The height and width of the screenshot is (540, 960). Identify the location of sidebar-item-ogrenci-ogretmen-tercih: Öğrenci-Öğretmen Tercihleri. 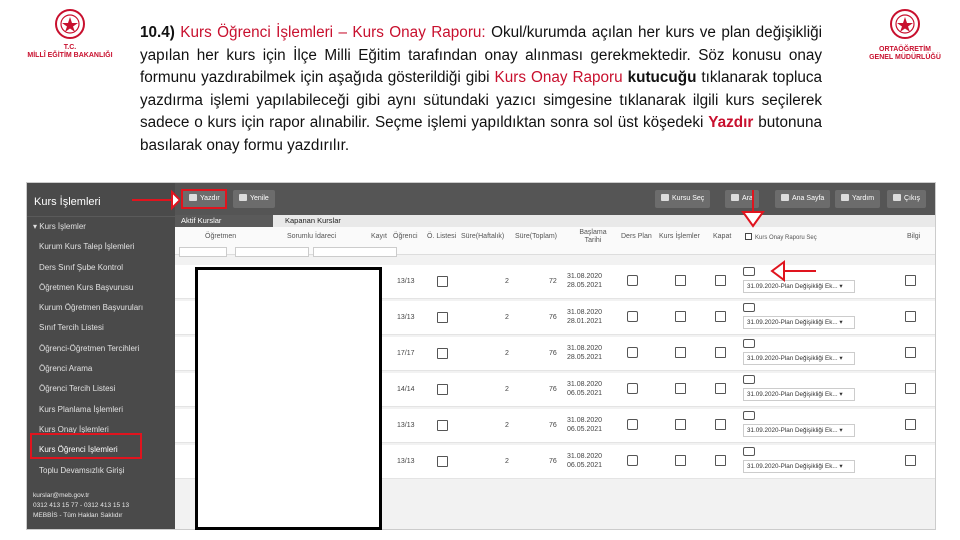
(101, 349).